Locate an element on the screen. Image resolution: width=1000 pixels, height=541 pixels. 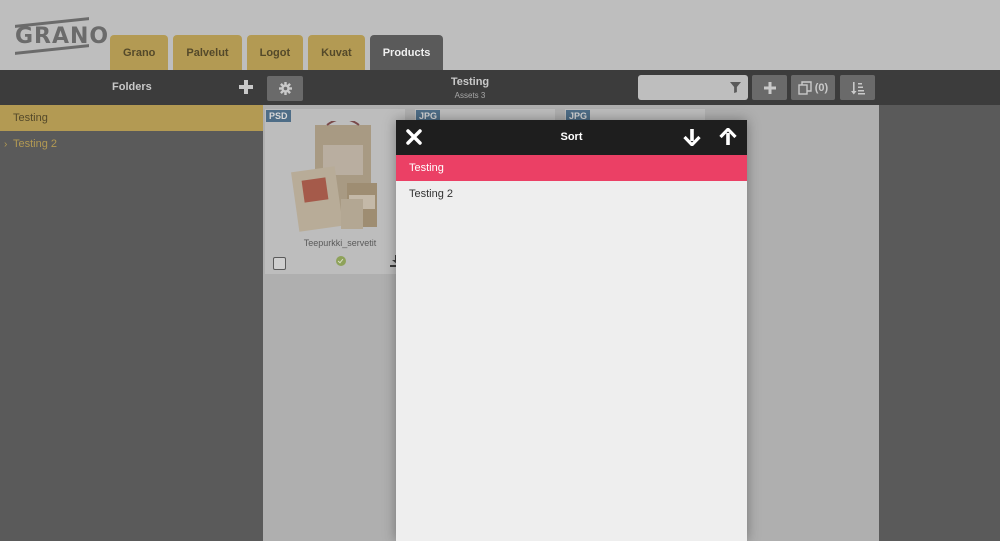
main-tabs: Grano Palvelut Logot Kuvat Products is located at coordinates (277, 52).